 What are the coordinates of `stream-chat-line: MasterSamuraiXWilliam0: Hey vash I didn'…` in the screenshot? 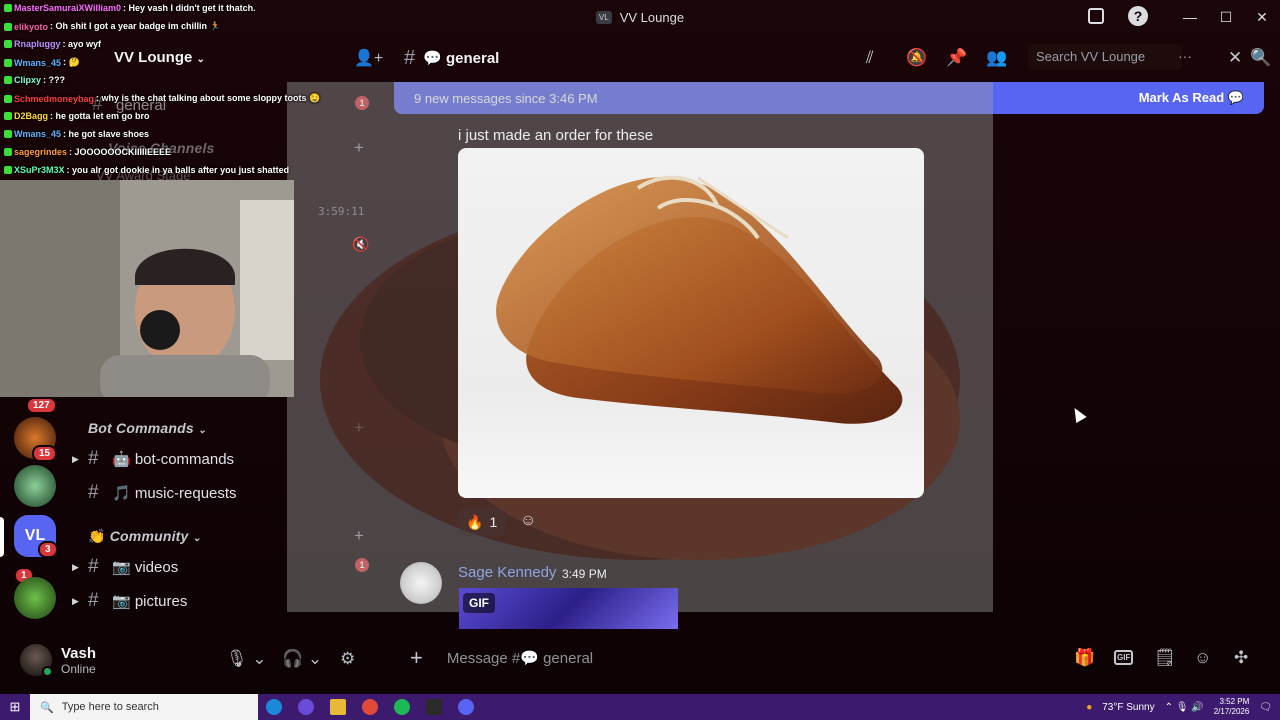 It's located at (130, 8).